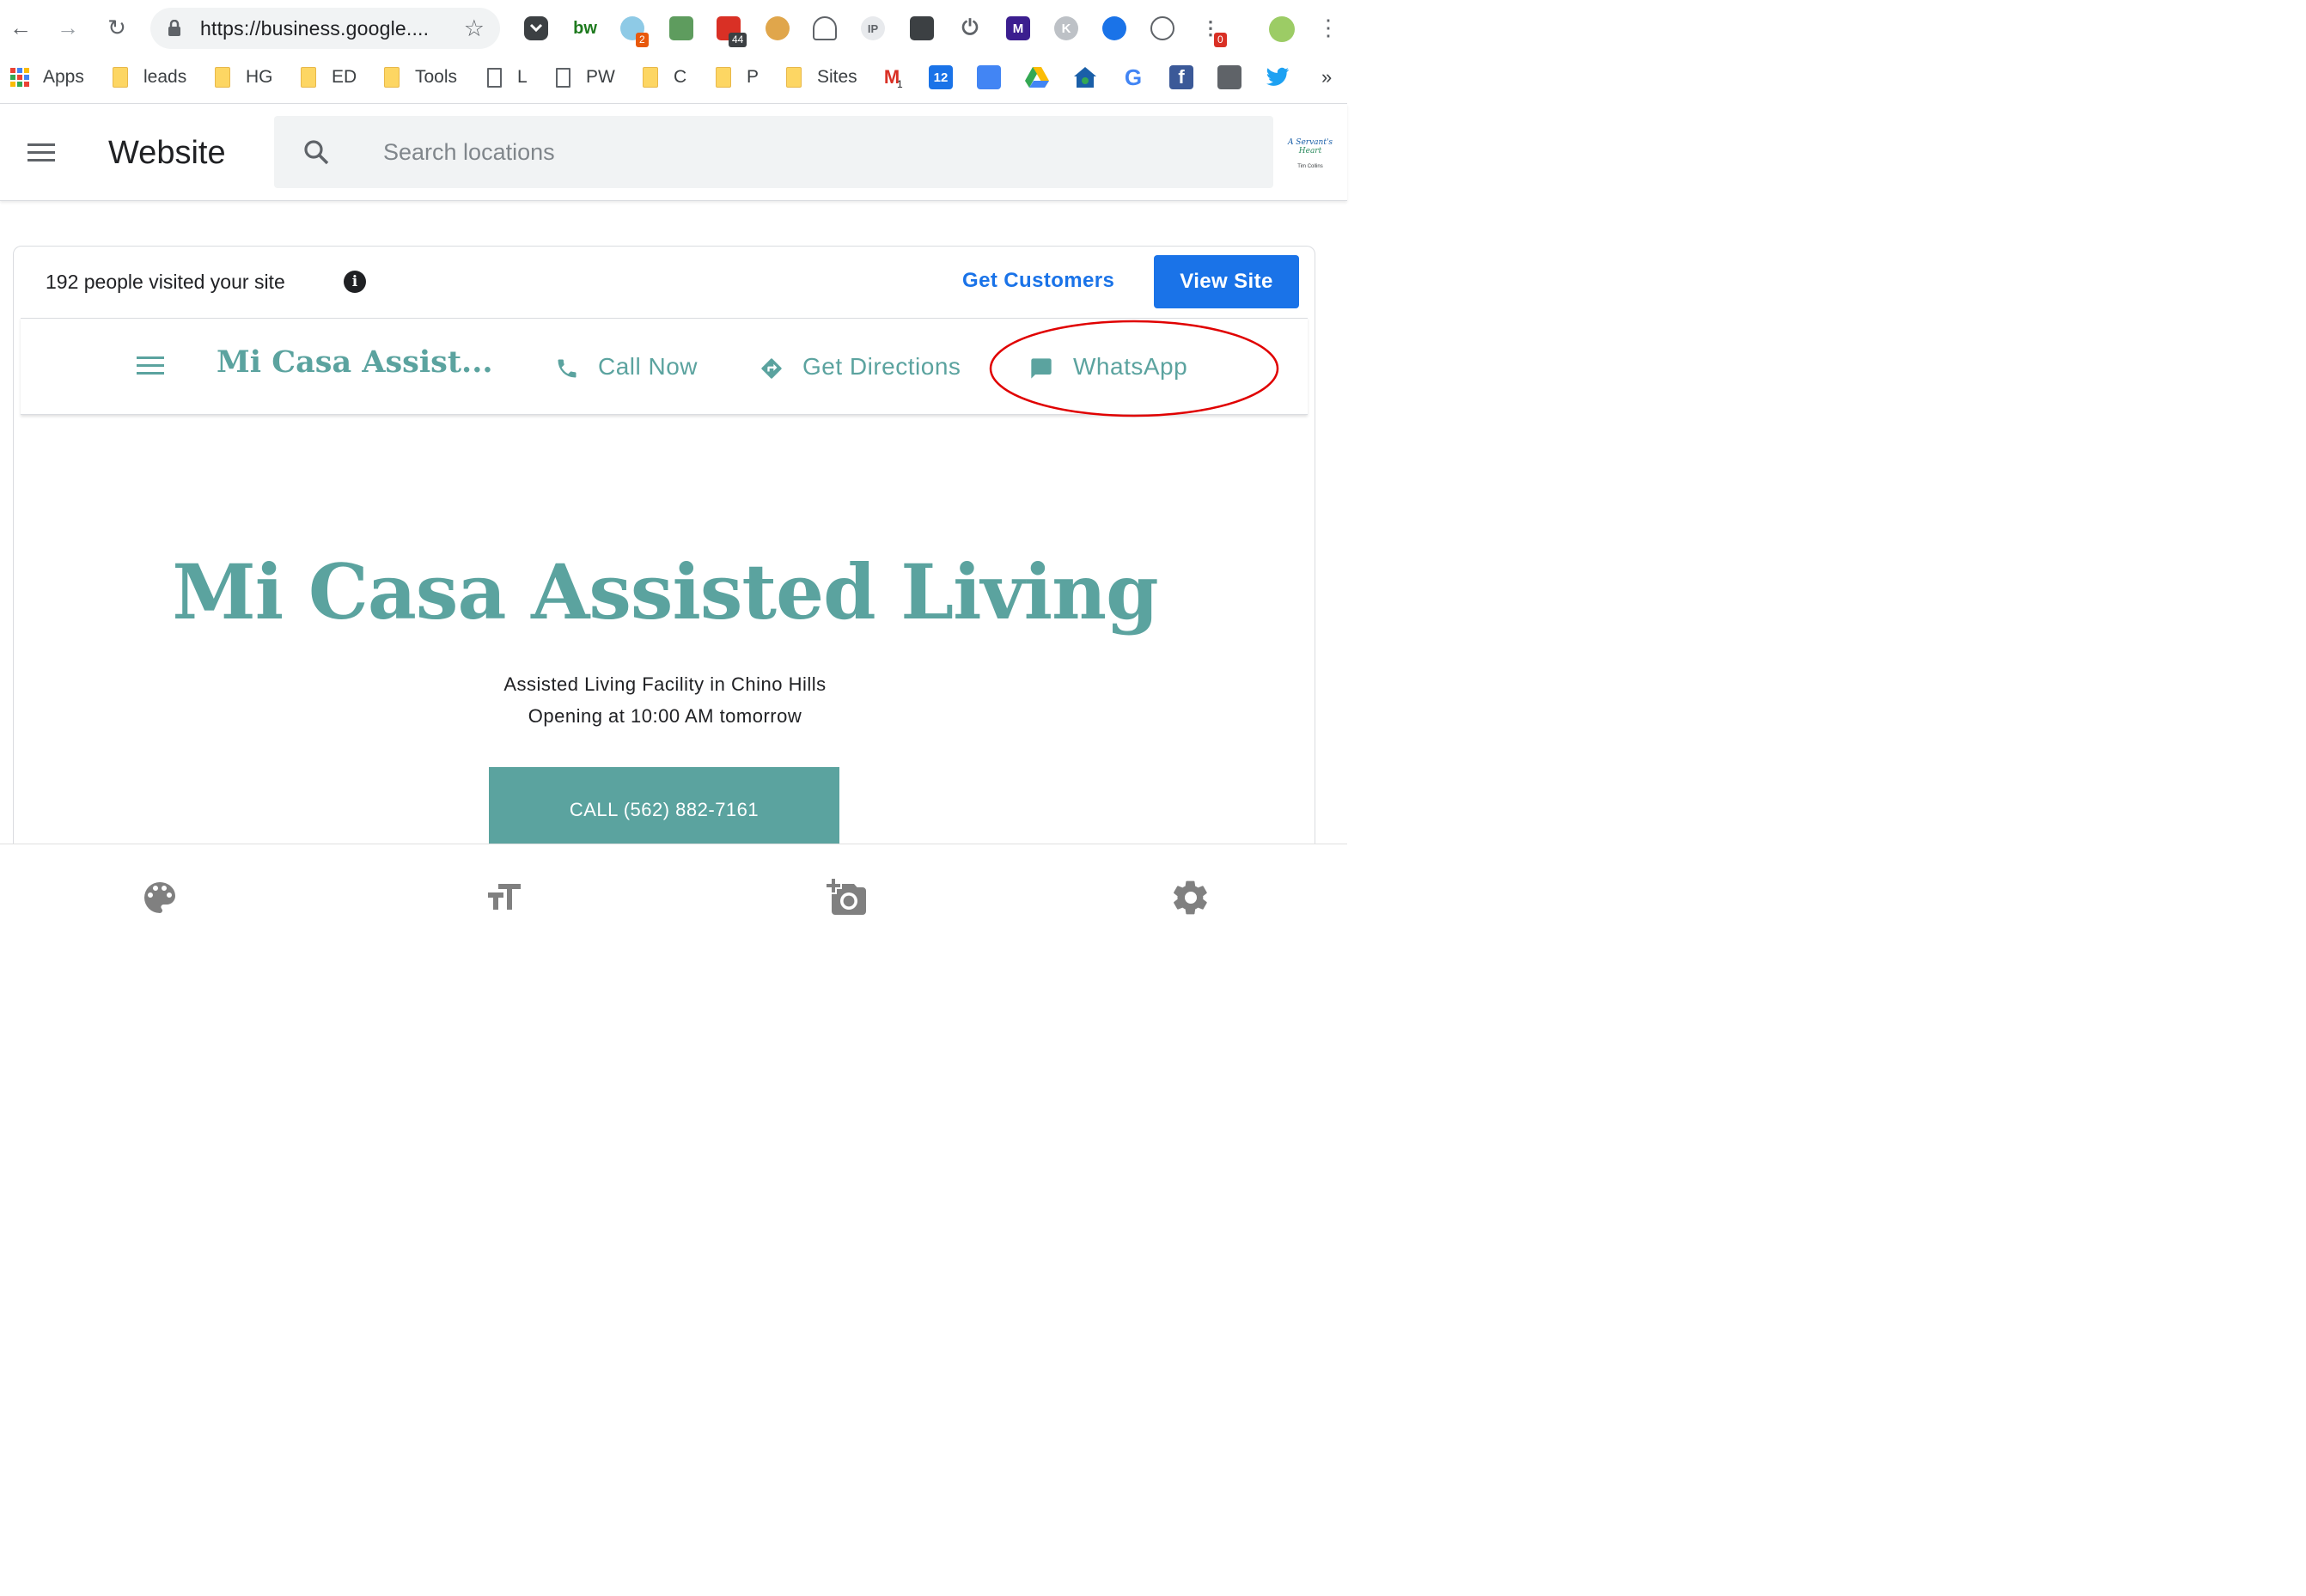 Image resolution: width=2306 pixels, height=1596 pixels. I want to click on calendar-badge: 44, so click(738, 40).